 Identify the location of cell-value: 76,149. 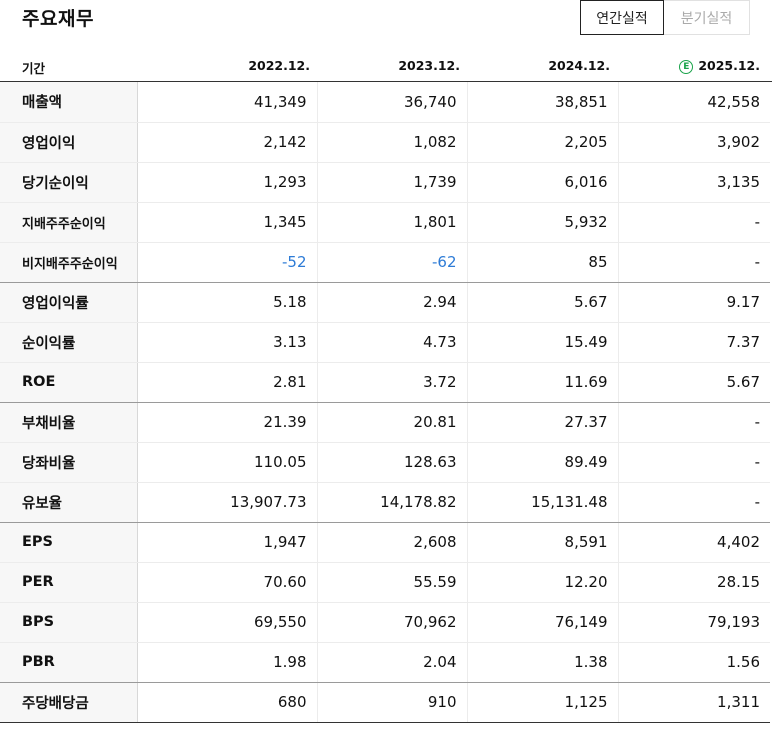
(543, 622).